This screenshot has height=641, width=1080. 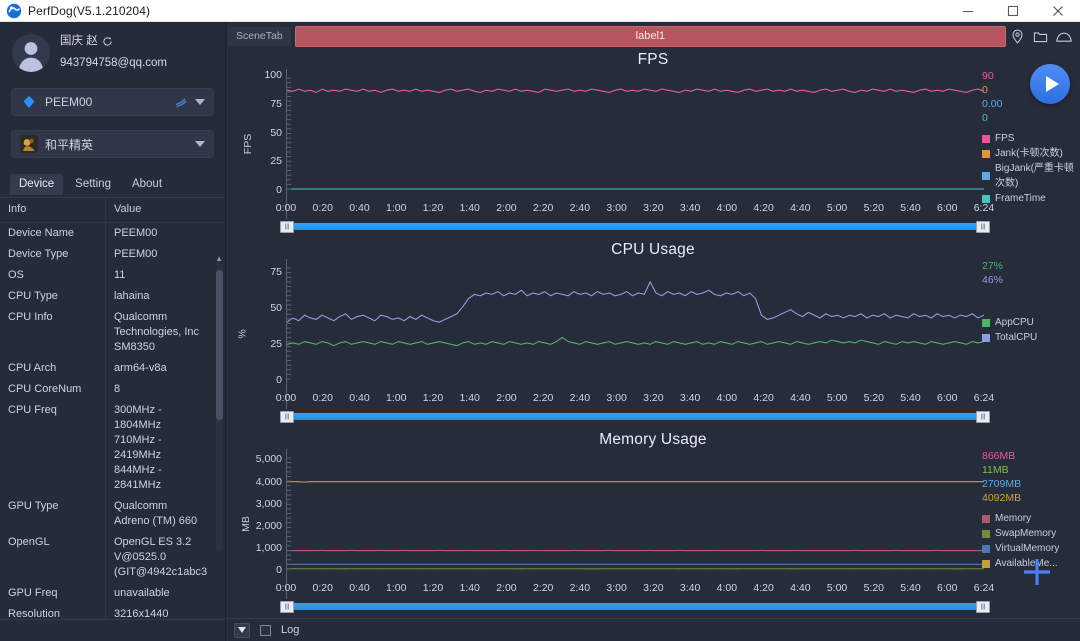 What do you see at coordinates (727, 208) in the screenshot?
I see `x-tick-label: 4:00` at bounding box center [727, 208].